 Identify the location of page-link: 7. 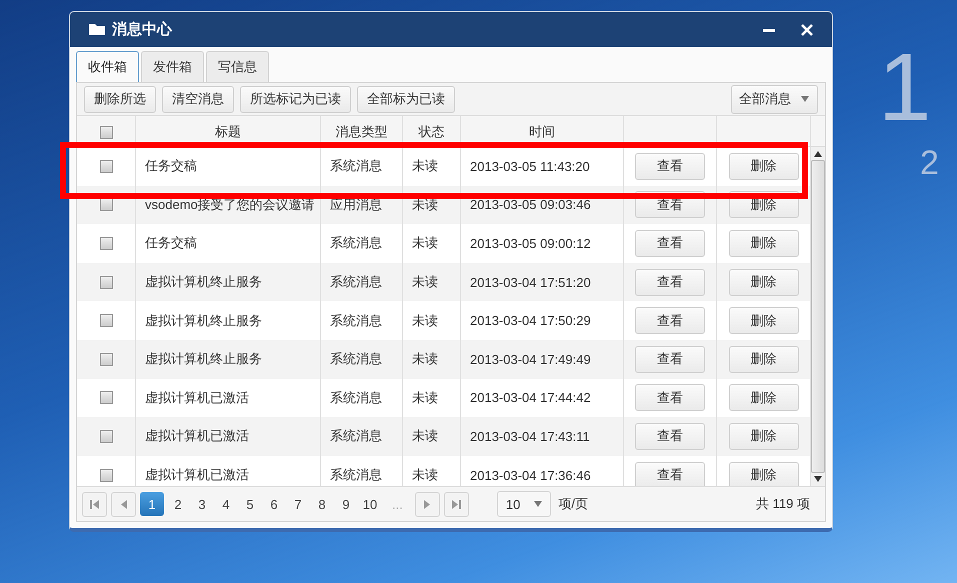
(298, 504).